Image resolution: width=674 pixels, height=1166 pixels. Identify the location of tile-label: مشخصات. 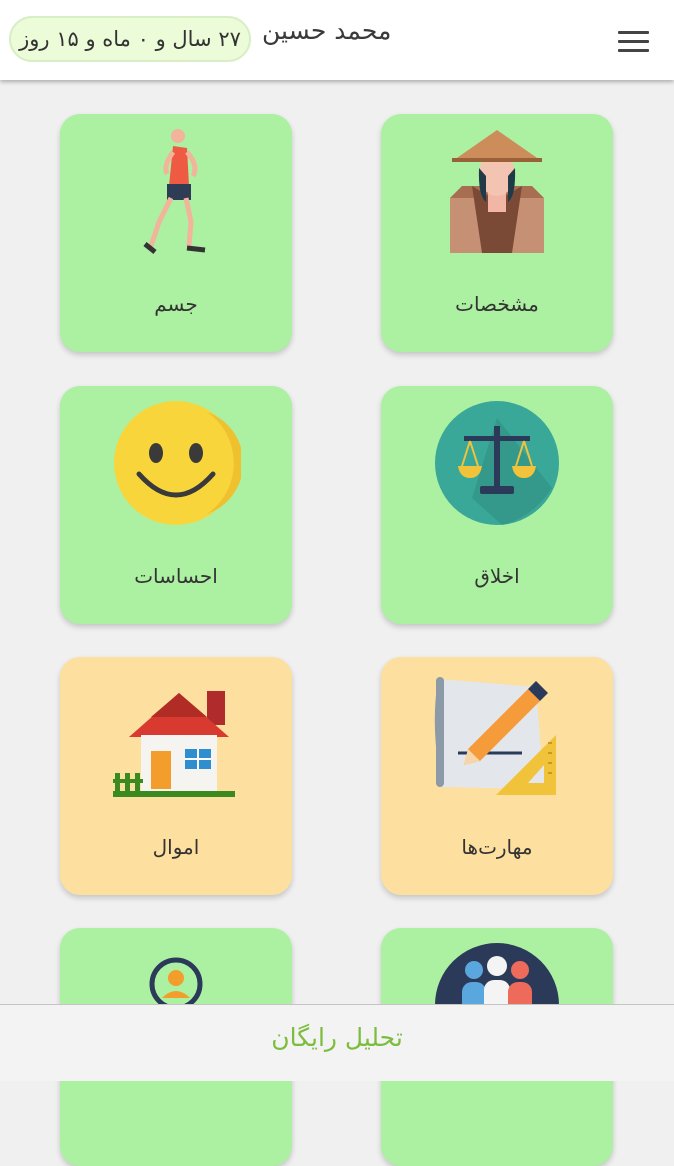
(497, 304).